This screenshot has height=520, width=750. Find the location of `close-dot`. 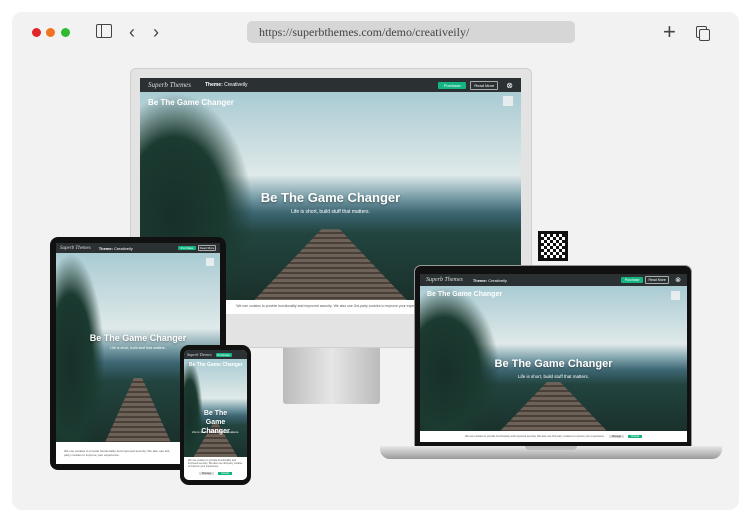

close-dot is located at coordinates (36, 32).